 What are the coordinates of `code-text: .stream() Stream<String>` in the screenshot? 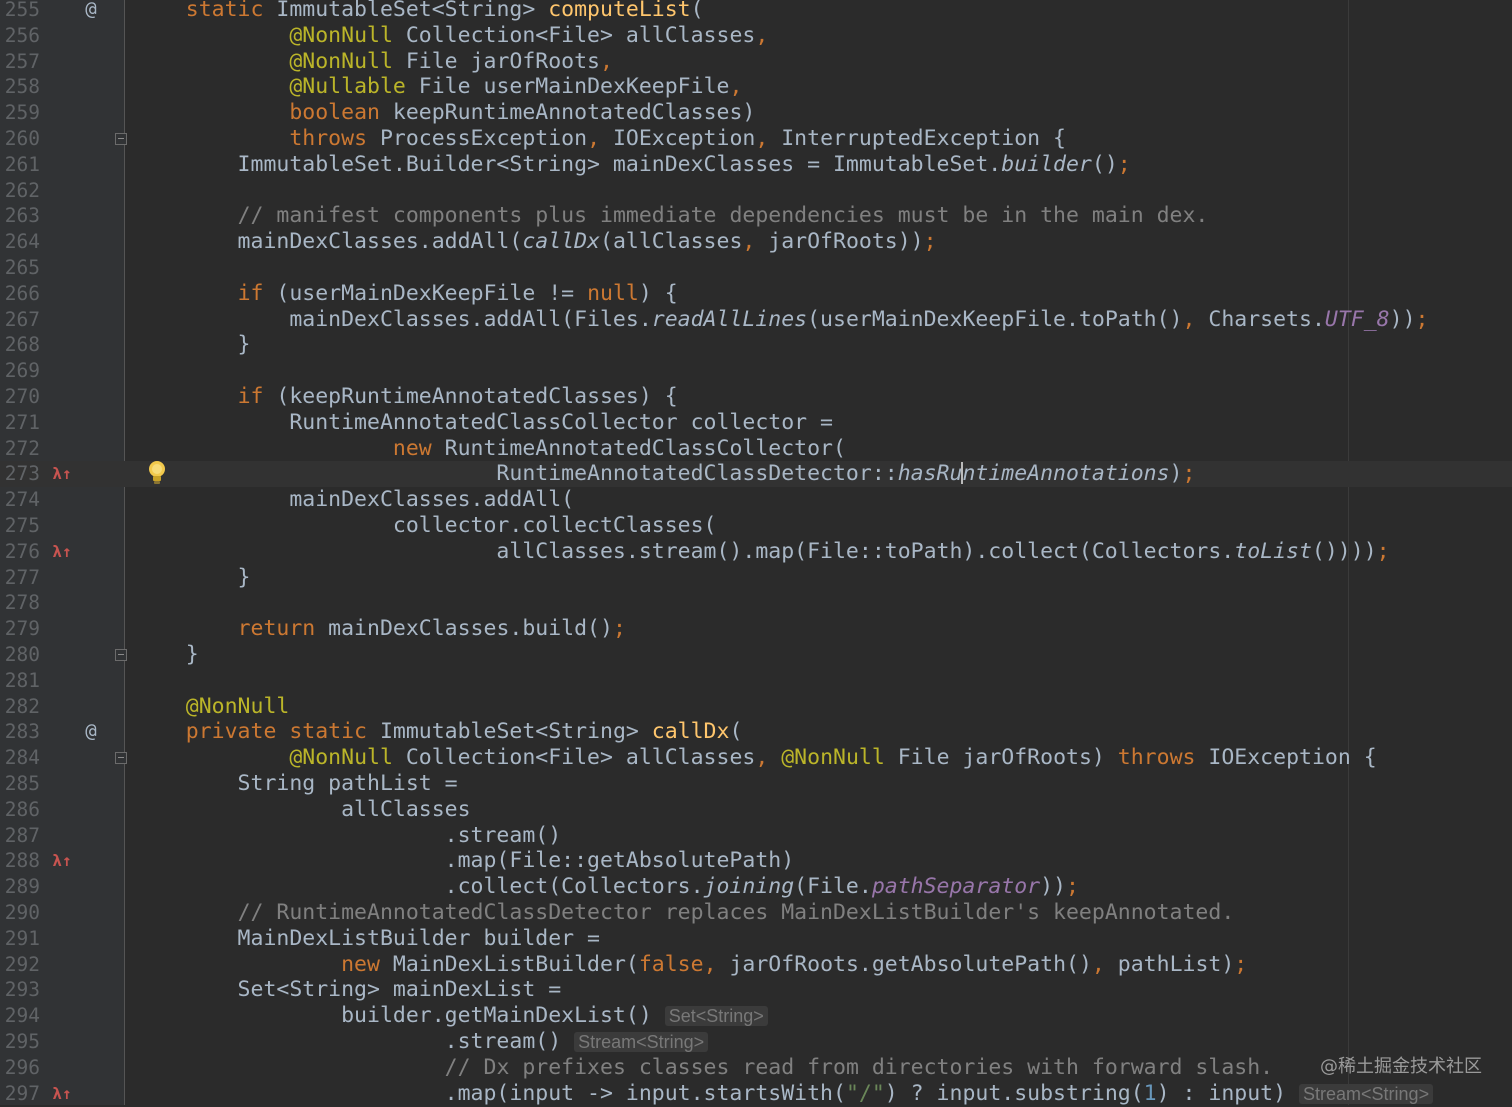 It's located at (421, 1042).